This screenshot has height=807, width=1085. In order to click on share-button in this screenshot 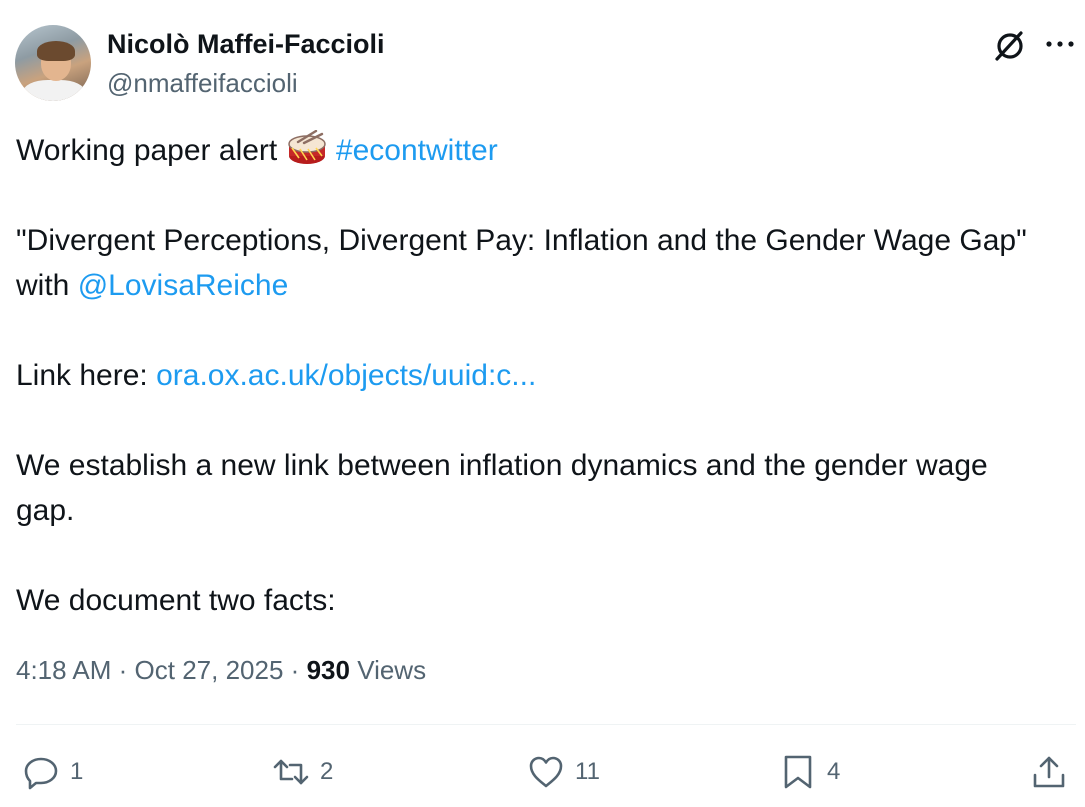, I will do `click(1049, 772)`.